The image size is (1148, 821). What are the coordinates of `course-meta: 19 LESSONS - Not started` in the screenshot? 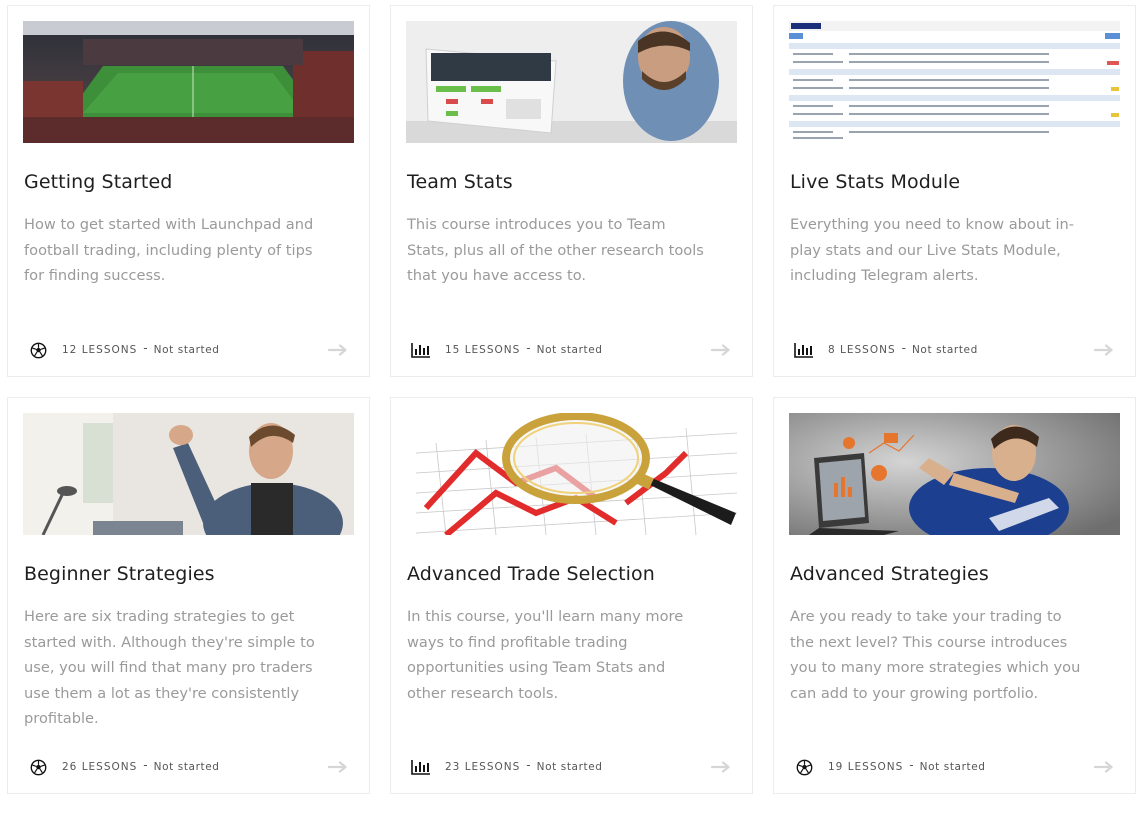 It's located at (952, 767).